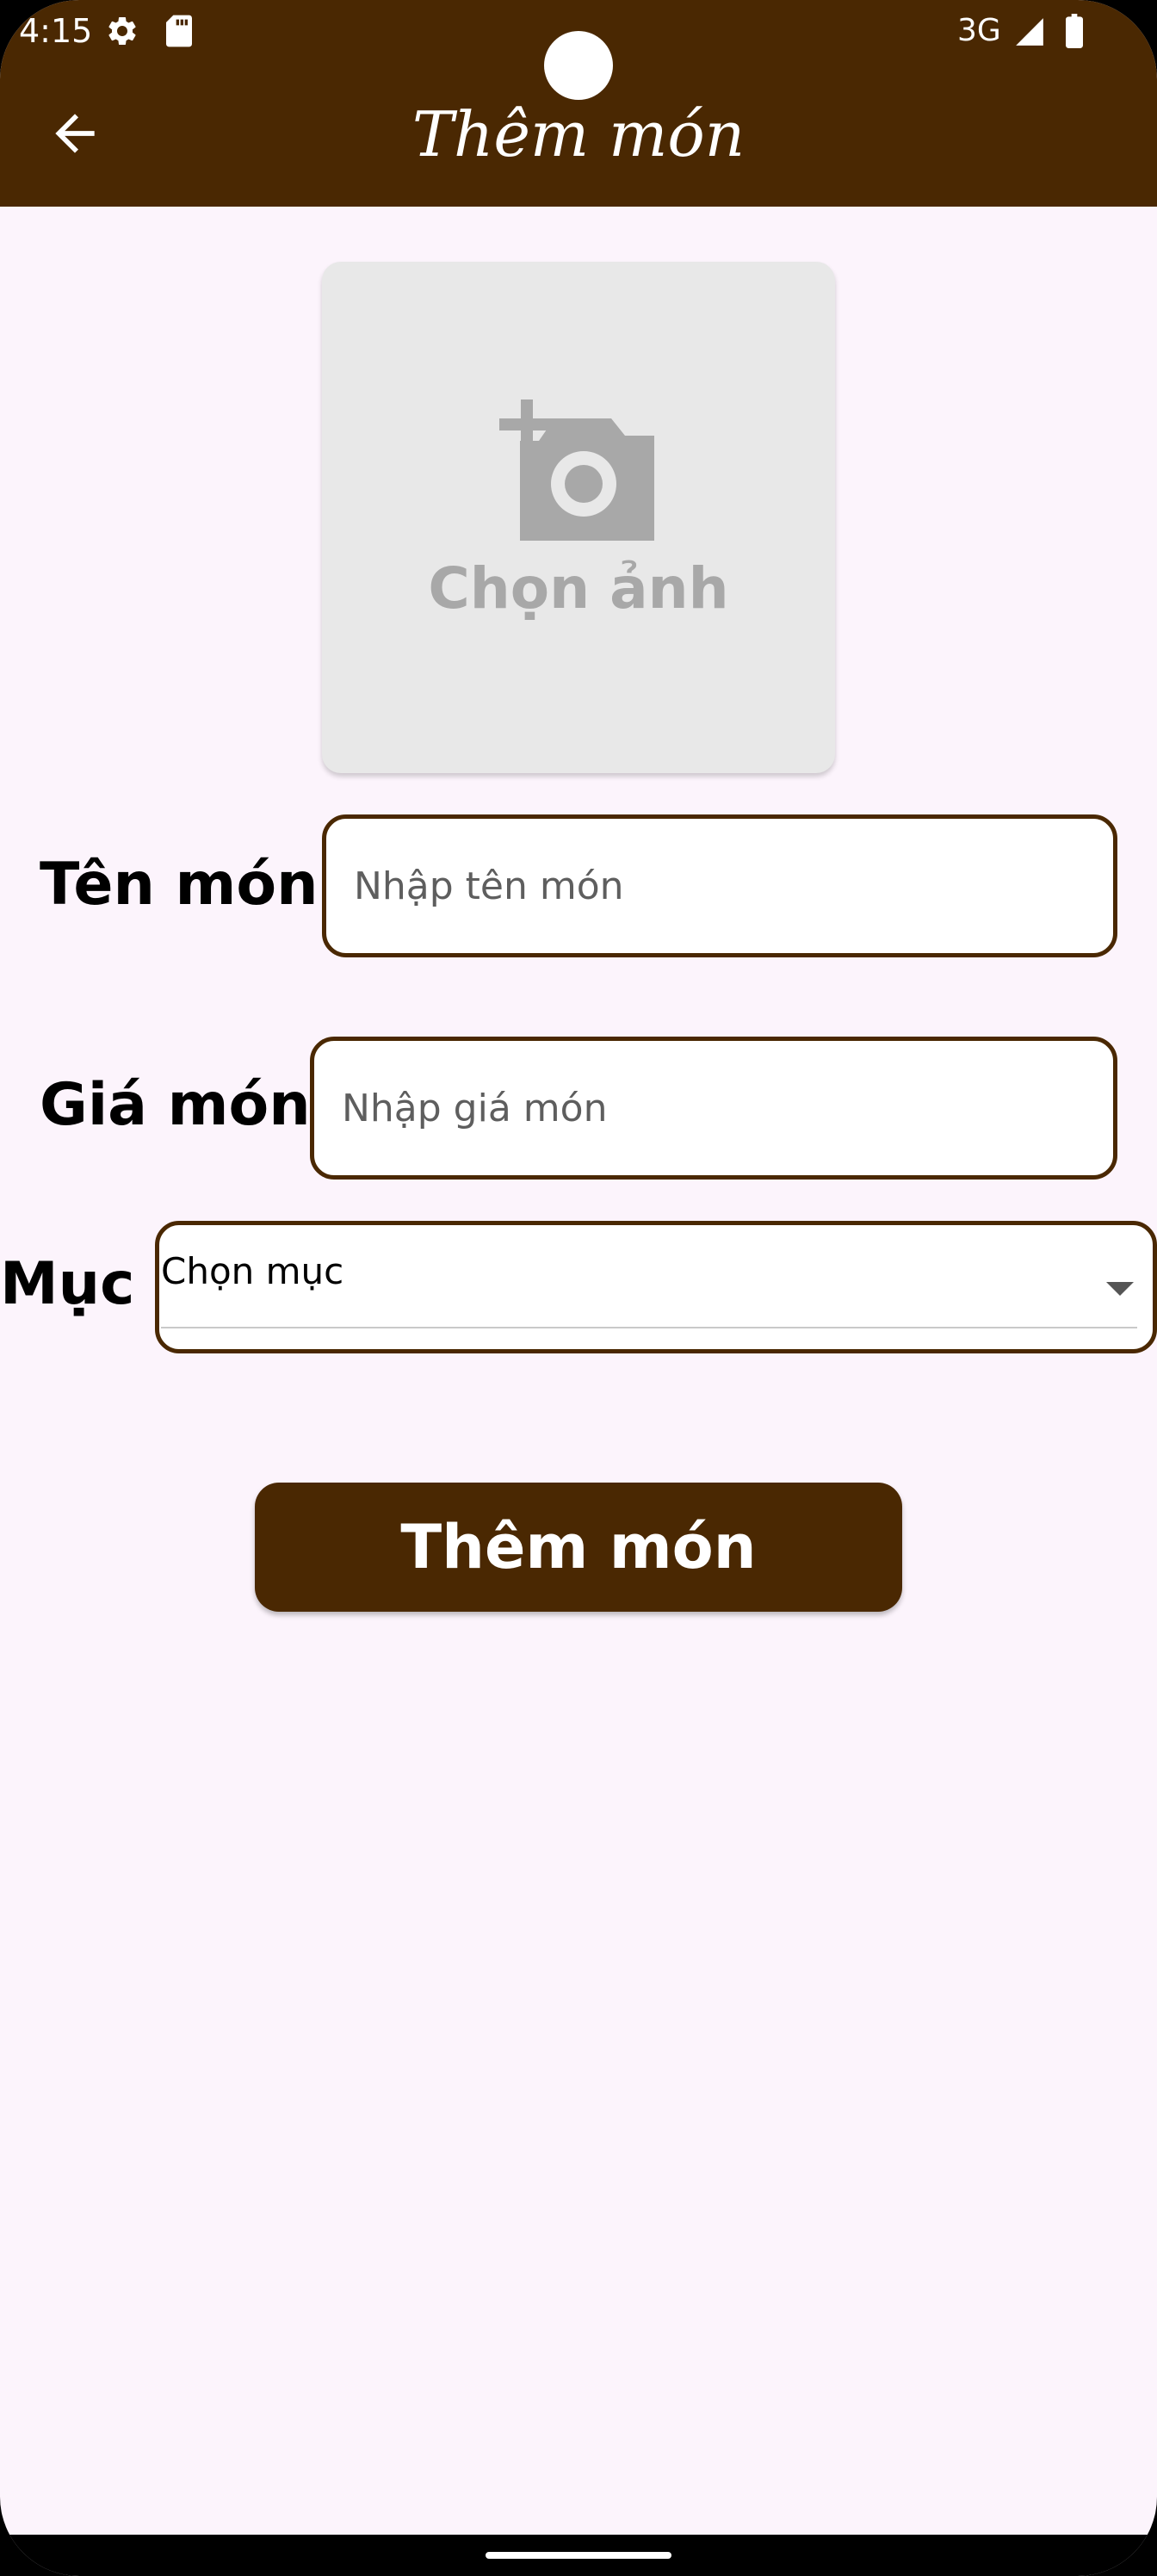  What do you see at coordinates (122, 33) in the screenshot?
I see `gear-icon` at bounding box center [122, 33].